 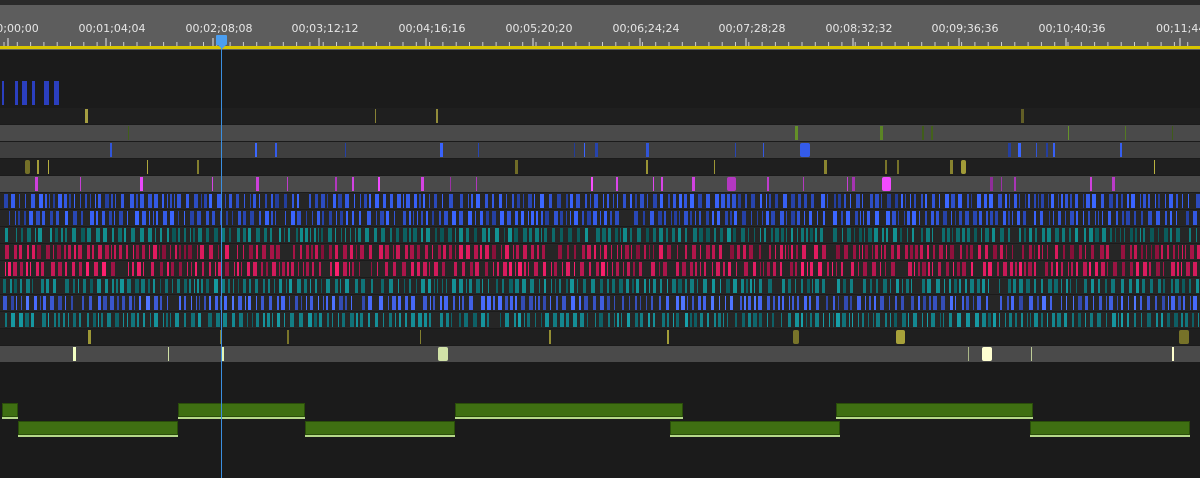 I want to click on video-track-v2, so click(x=600, y=337).